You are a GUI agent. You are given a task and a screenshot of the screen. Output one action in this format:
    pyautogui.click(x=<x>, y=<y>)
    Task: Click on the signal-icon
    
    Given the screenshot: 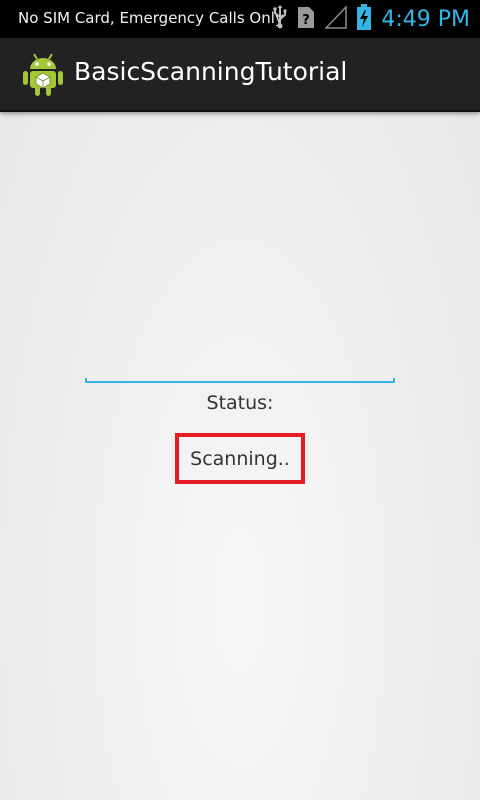 What is the action you would take?
    pyautogui.click(x=336, y=19)
    